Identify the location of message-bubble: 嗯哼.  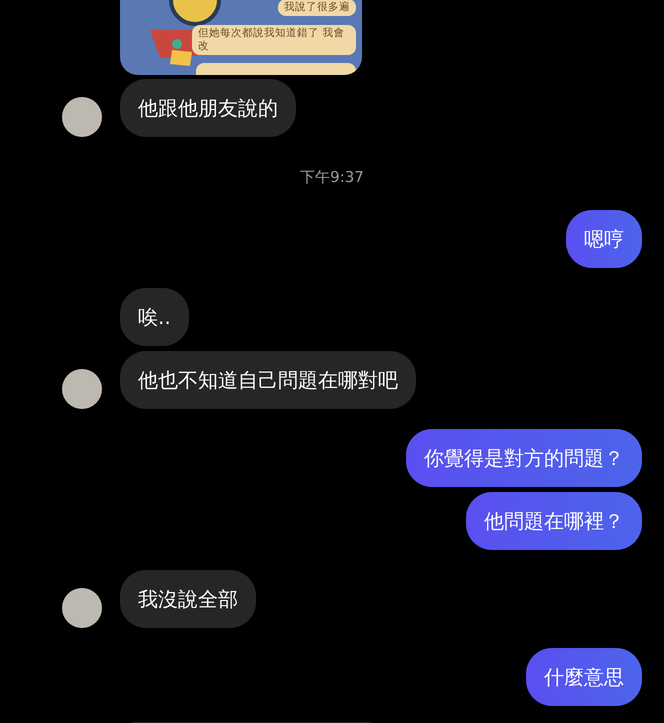
(604, 239).